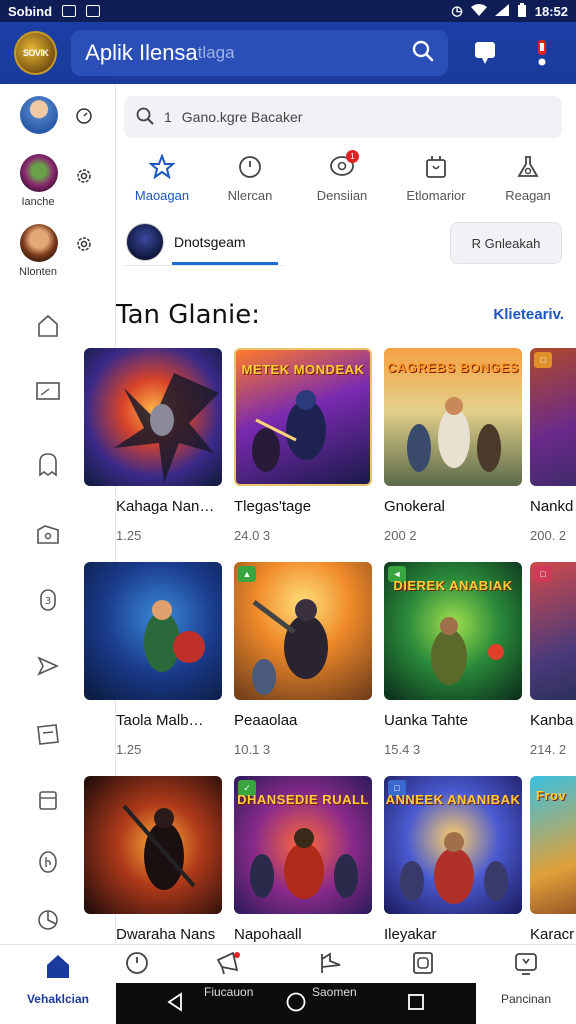 This screenshot has height=1024, width=576. What do you see at coordinates (296, 1004) in the screenshot?
I see `home-circle-icon` at bounding box center [296, 1004].